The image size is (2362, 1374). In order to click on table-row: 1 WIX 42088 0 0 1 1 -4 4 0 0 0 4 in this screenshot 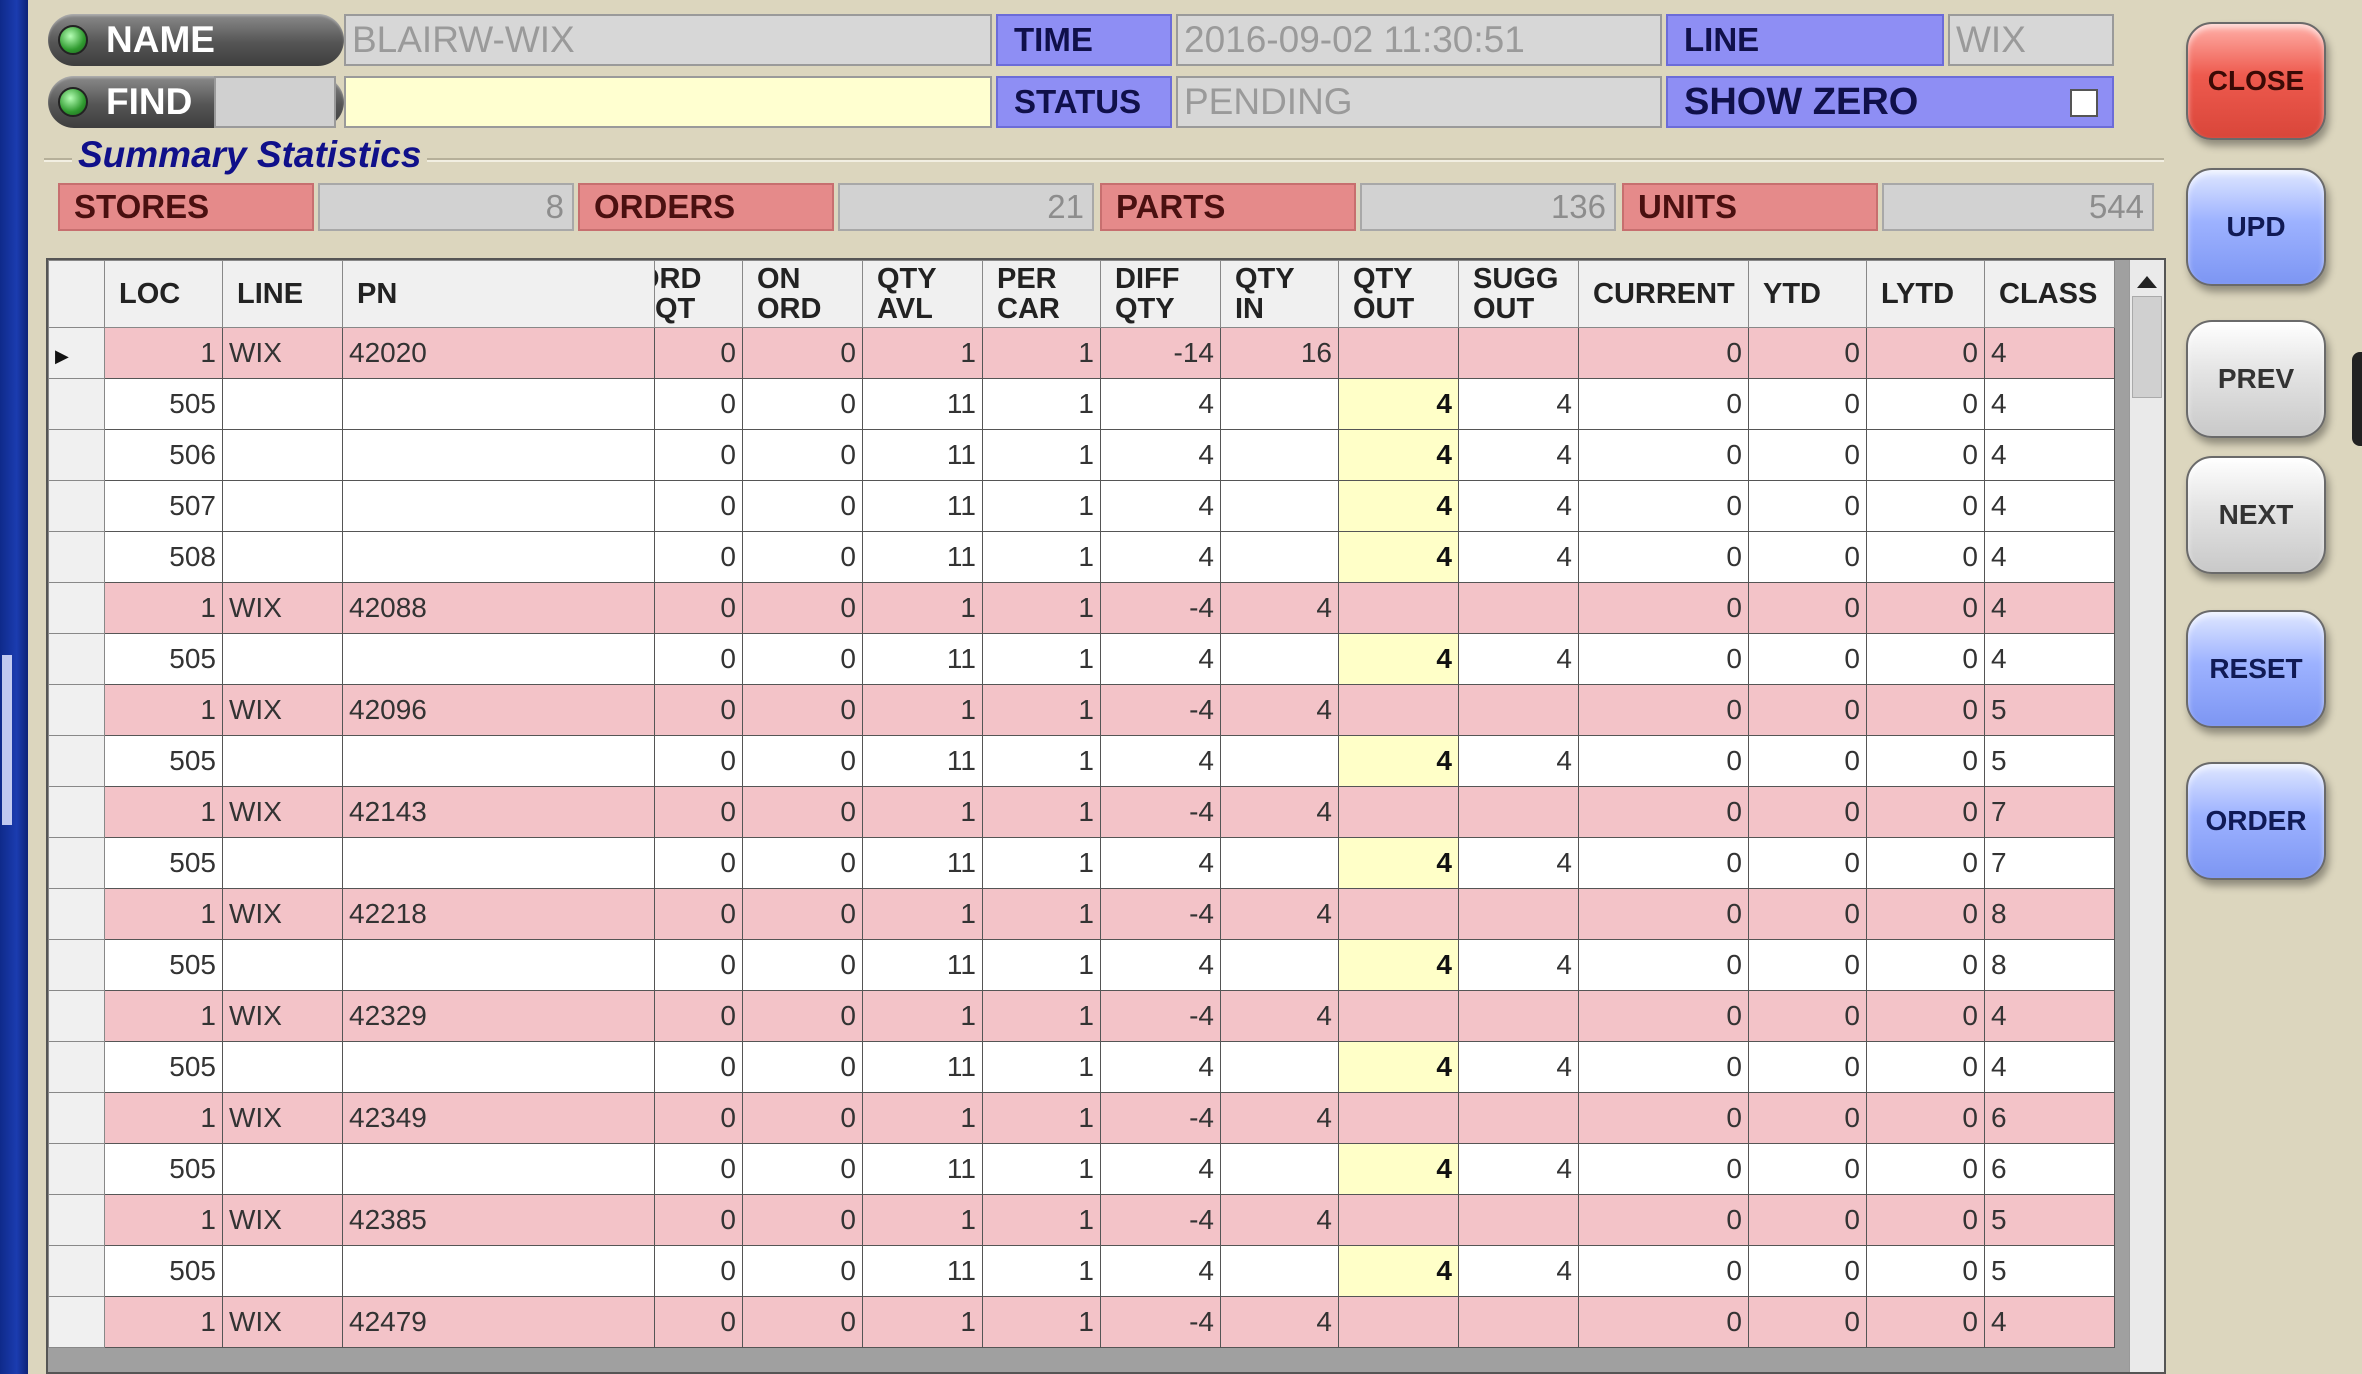, I will do `click(1081, 608)`.